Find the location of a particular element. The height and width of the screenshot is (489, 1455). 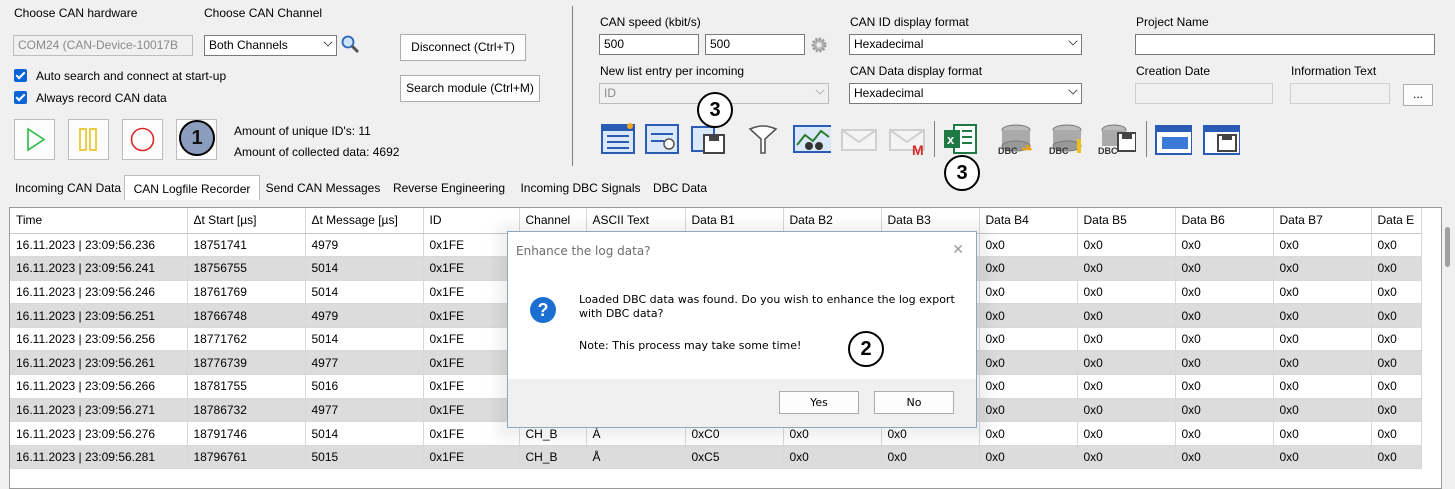

pause-icon is located at coordinates (88, 139).